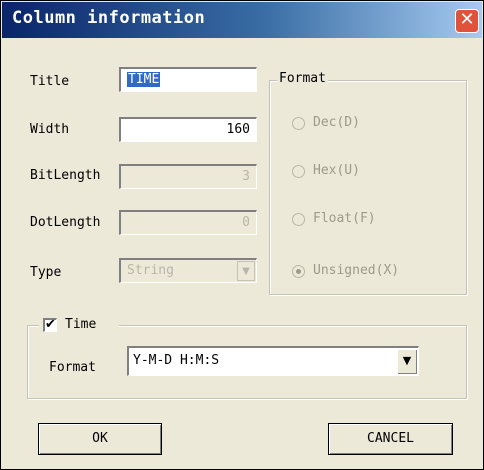  What do you see at coordinates (298, 219) in the screenshot?
I see `radio-float` at bounding box center [298, 219].